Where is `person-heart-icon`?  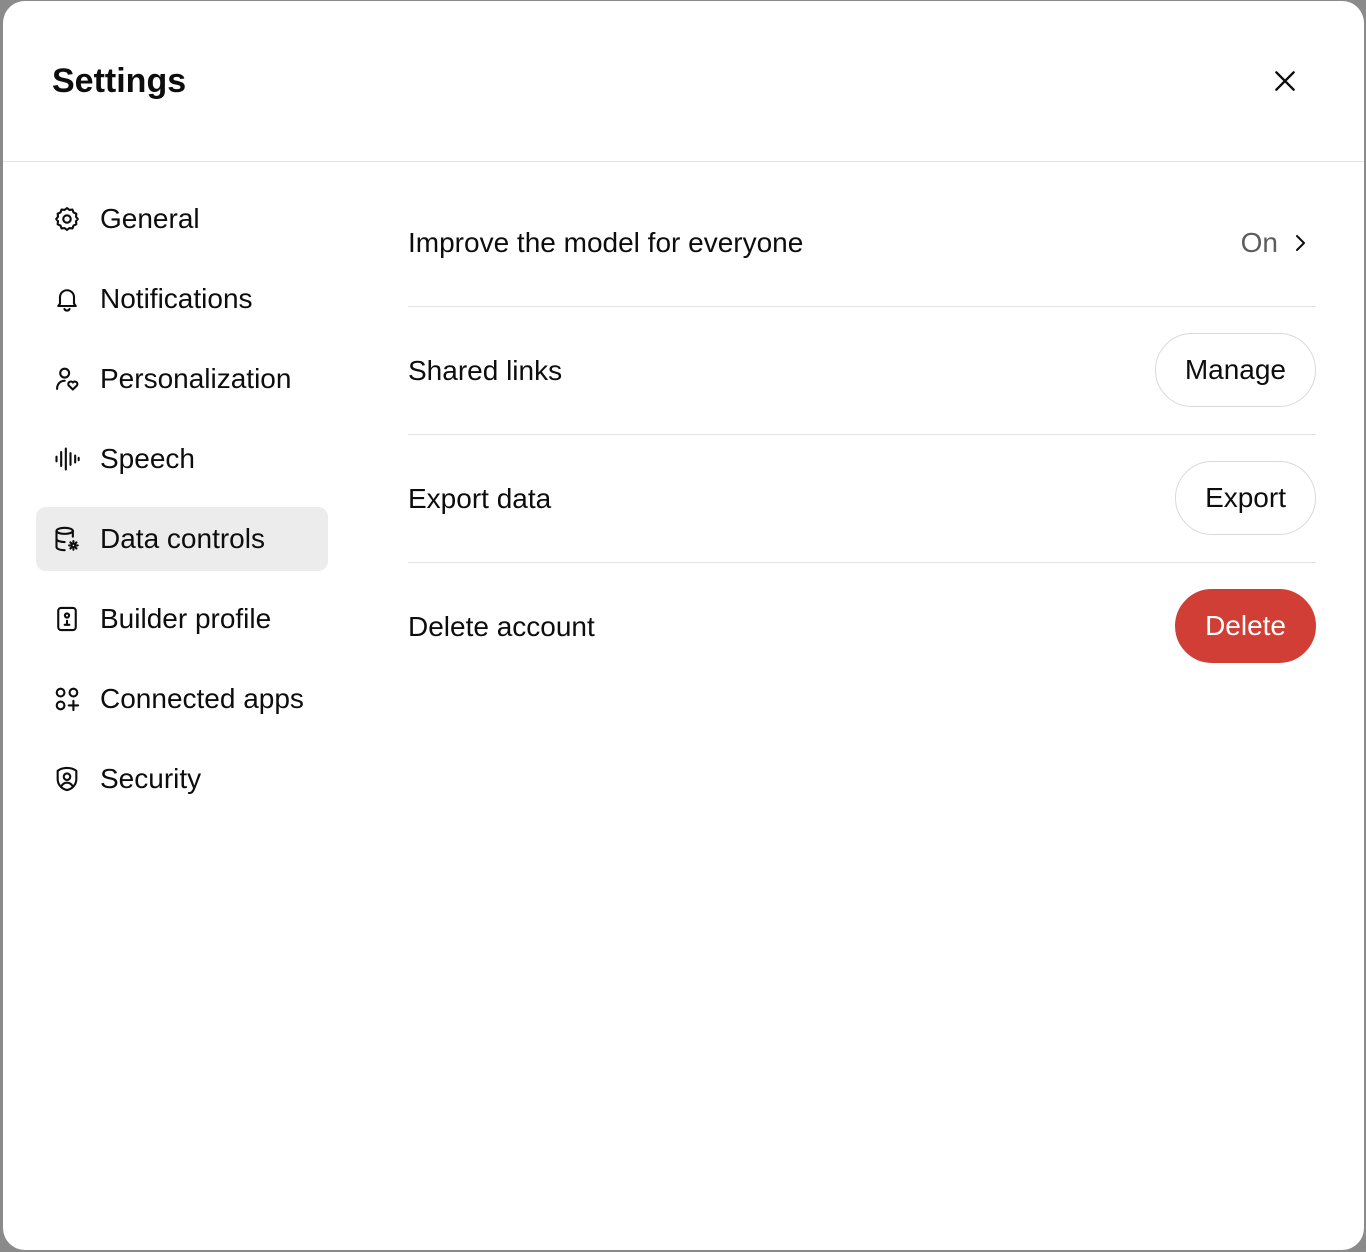 person-heart-icon is located at coordinates (67, 379).